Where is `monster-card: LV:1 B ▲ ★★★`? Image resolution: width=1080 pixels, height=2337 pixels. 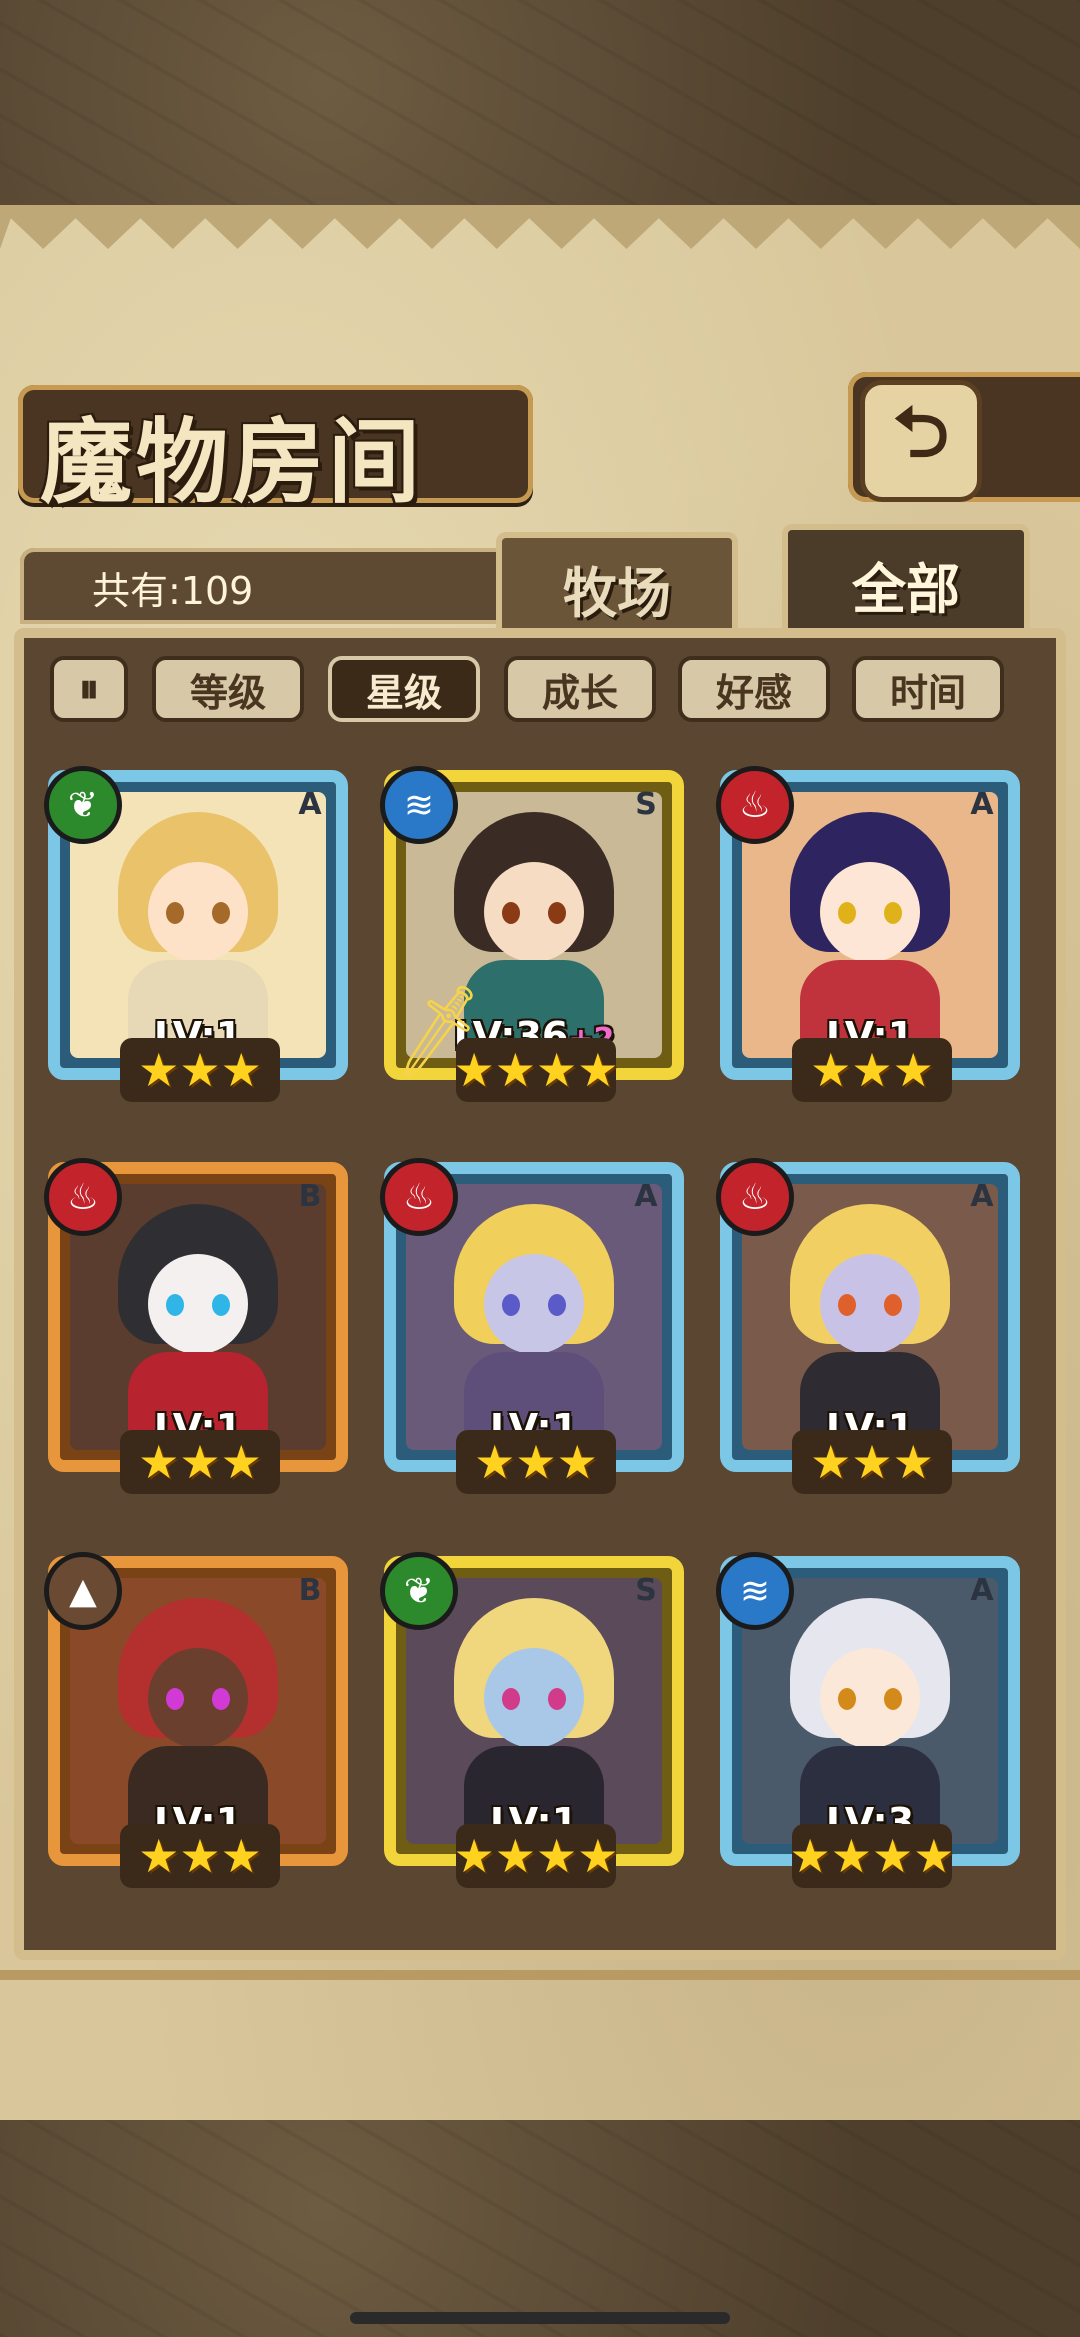 monster-card: LV:1 B ▲ ★★★ is located at coordinates (196, 1724).